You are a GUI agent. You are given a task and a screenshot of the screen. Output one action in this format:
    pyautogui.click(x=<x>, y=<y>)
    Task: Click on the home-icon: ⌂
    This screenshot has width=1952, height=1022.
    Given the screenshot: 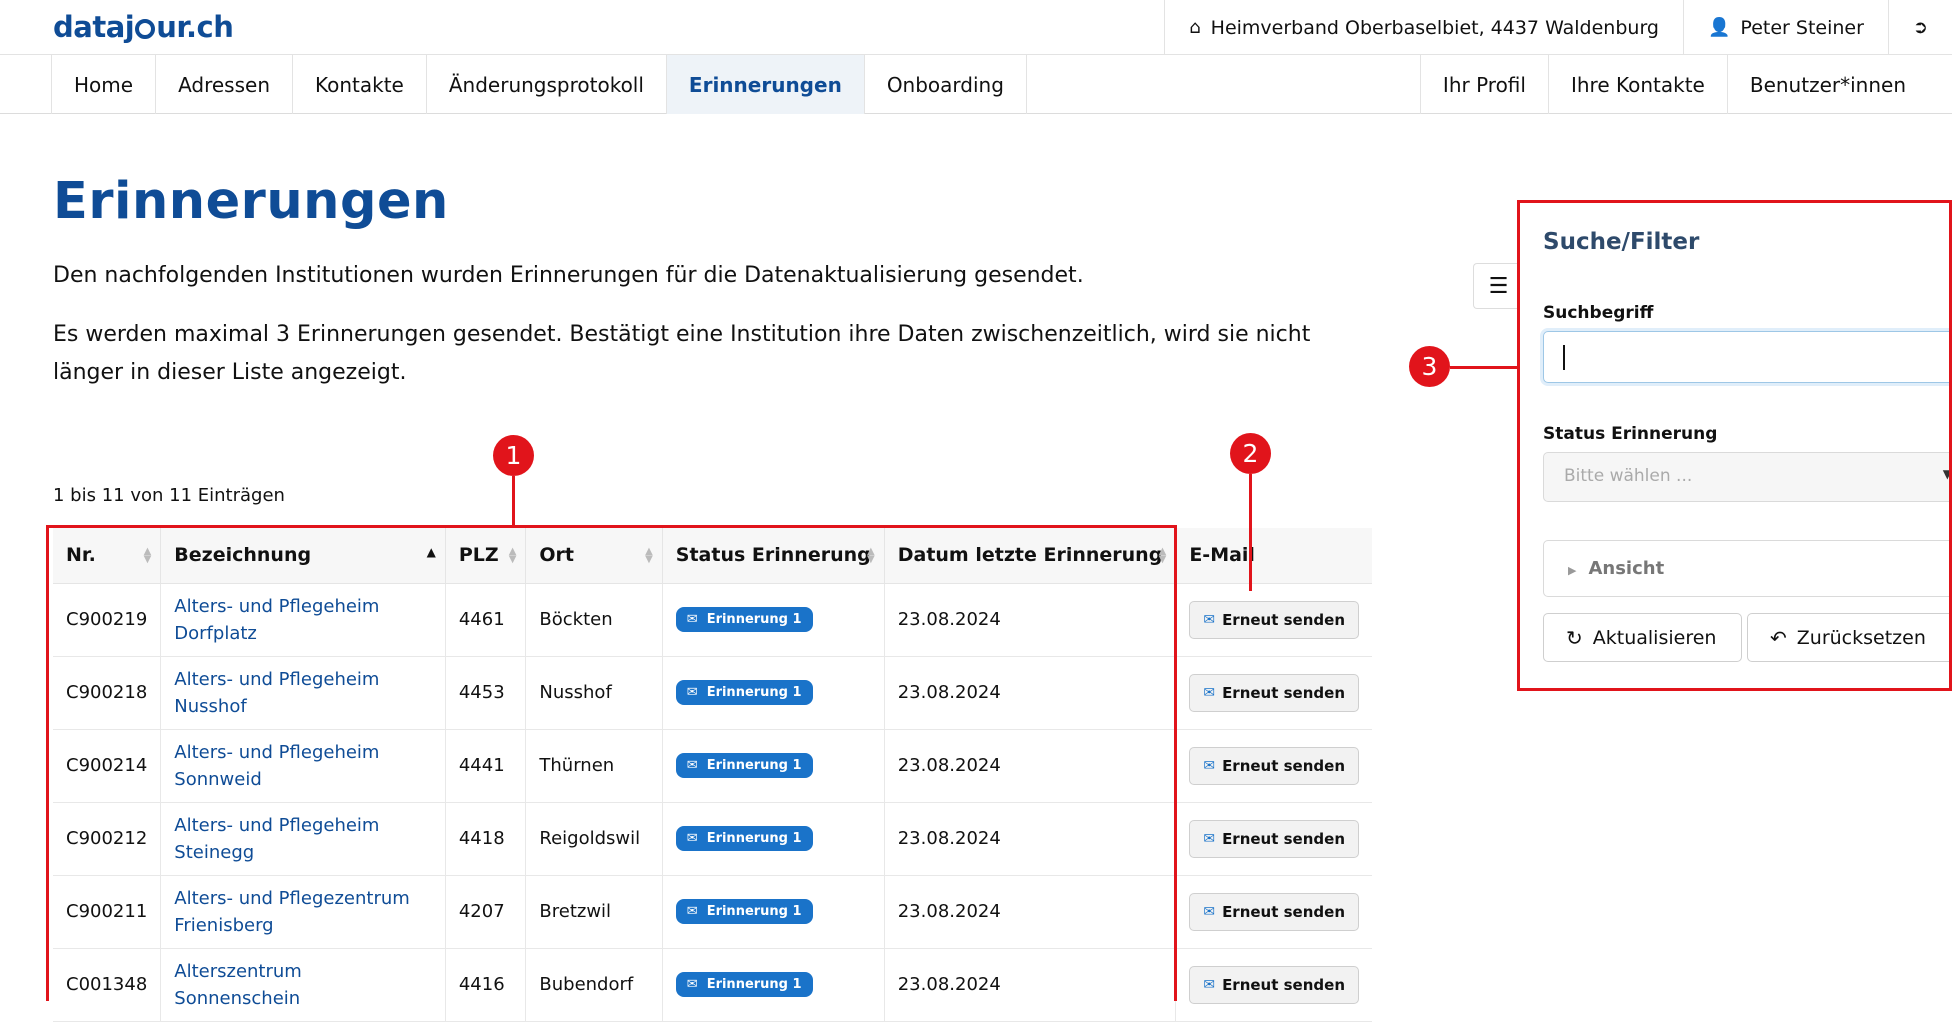 What is the action you would take?
    pyautogui.click(x=1195, y=27)
    